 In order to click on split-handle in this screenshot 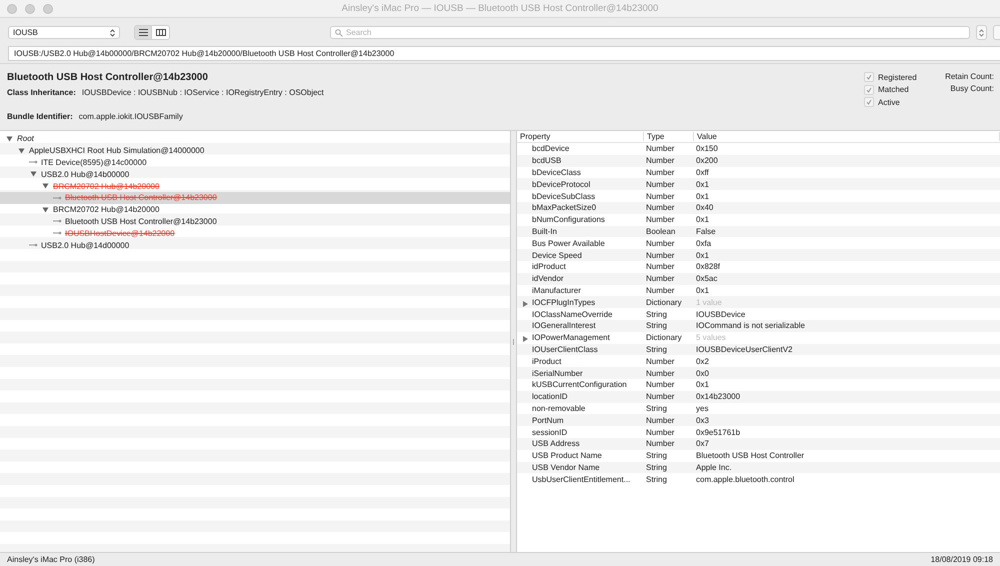, I will do `click(513, 341)`.